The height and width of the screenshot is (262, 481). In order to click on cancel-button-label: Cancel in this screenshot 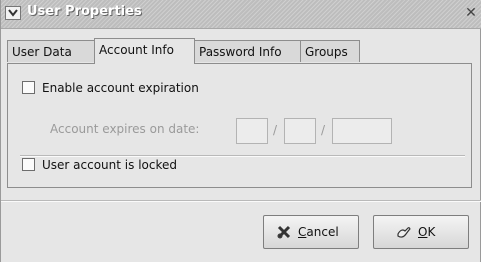, I will do `click(318, 232)`.